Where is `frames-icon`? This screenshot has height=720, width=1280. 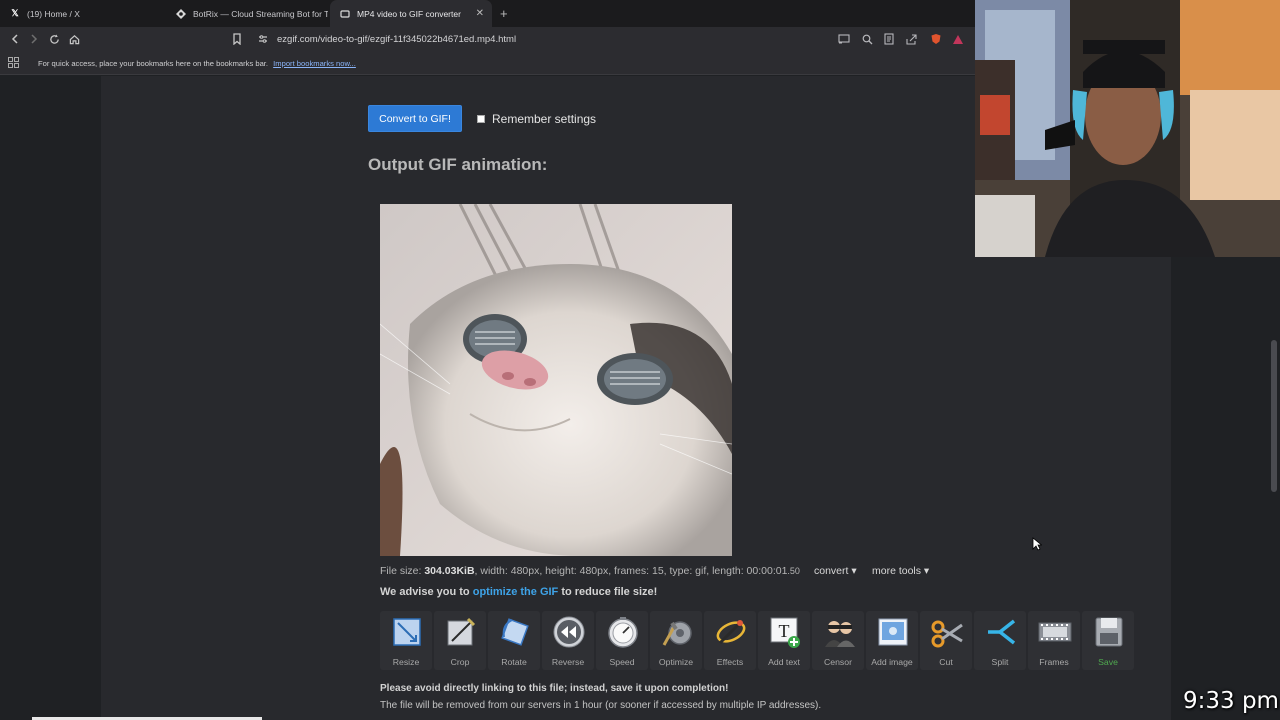 frames-icon is located at coordinates (1055, 632).